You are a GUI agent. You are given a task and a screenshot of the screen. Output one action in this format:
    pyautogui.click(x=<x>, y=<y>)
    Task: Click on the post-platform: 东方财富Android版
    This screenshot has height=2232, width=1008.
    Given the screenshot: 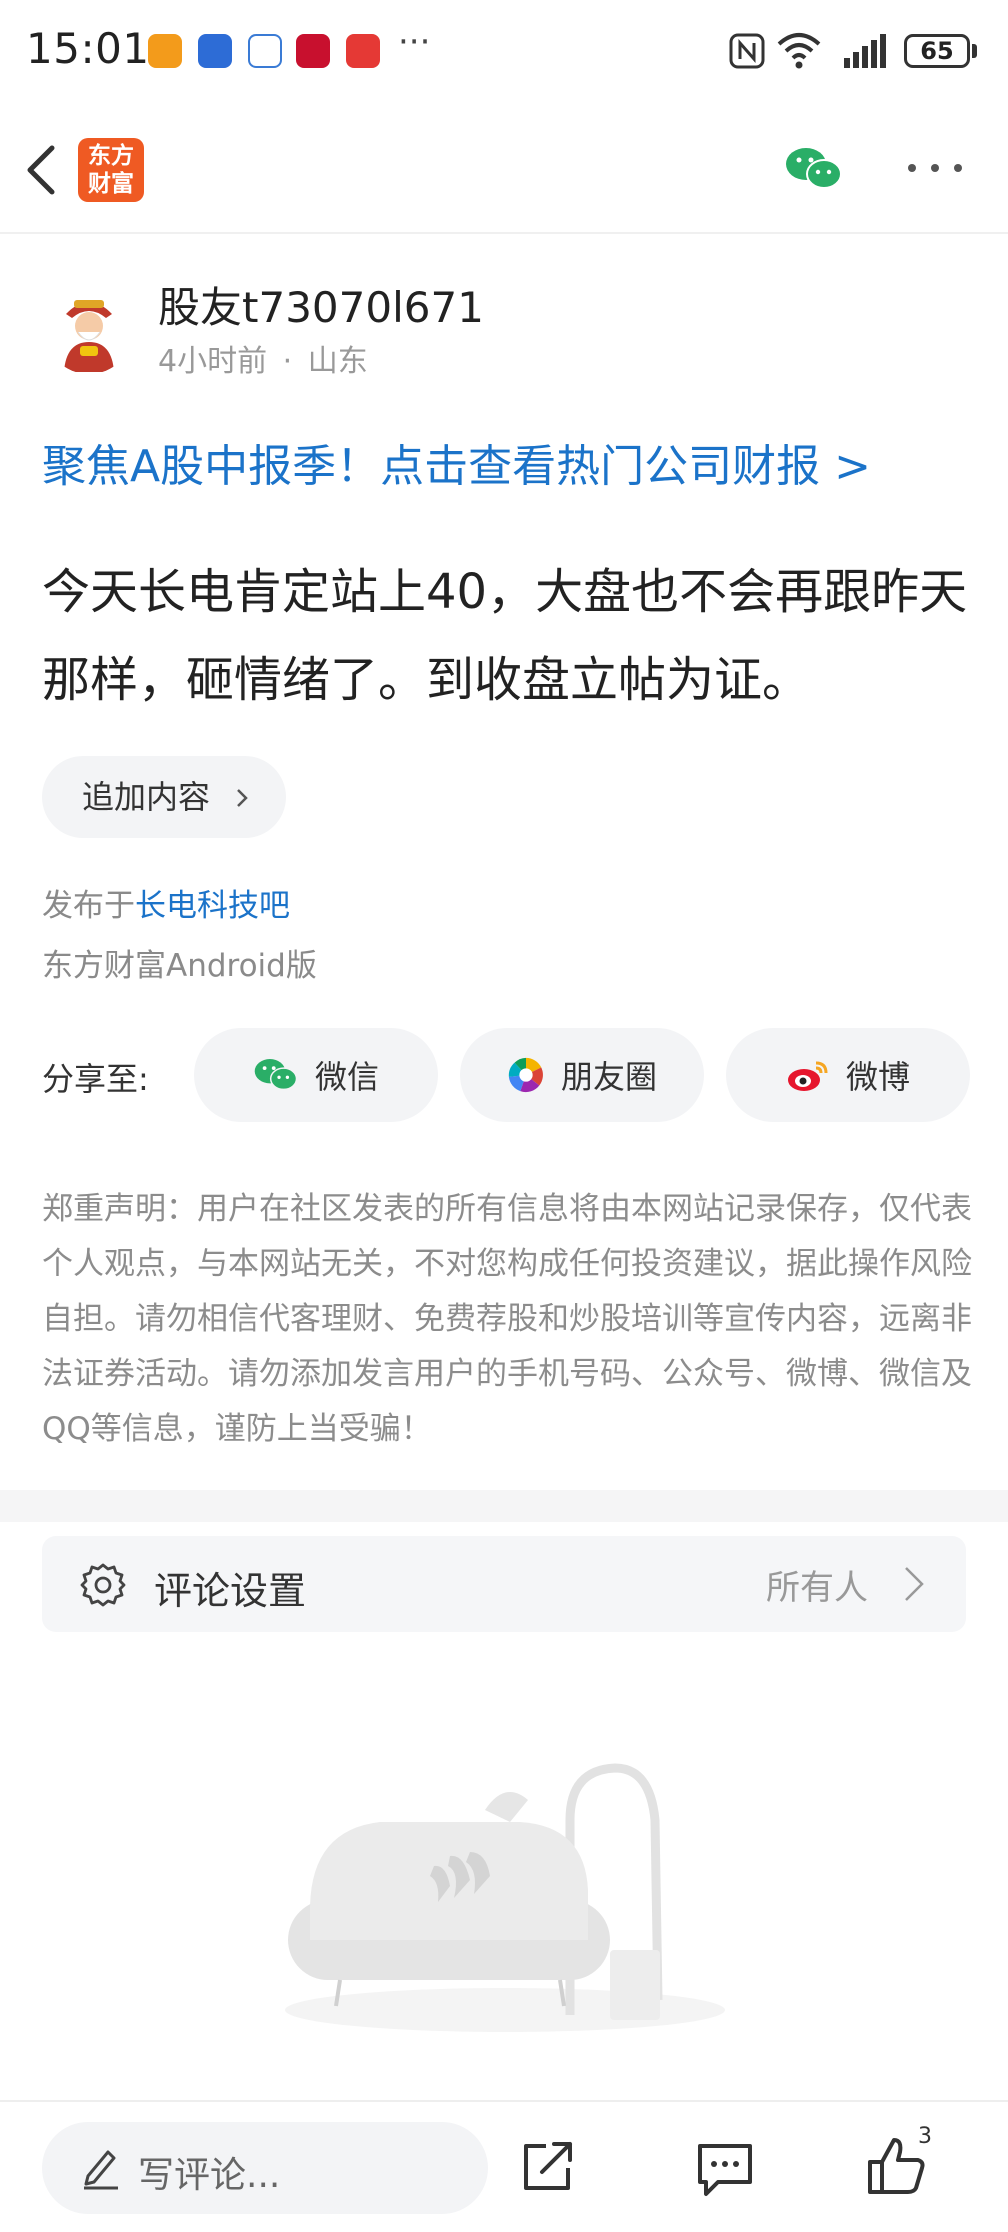 What is the action you would take?
    pyautogui.click(x=179, y=966)
    